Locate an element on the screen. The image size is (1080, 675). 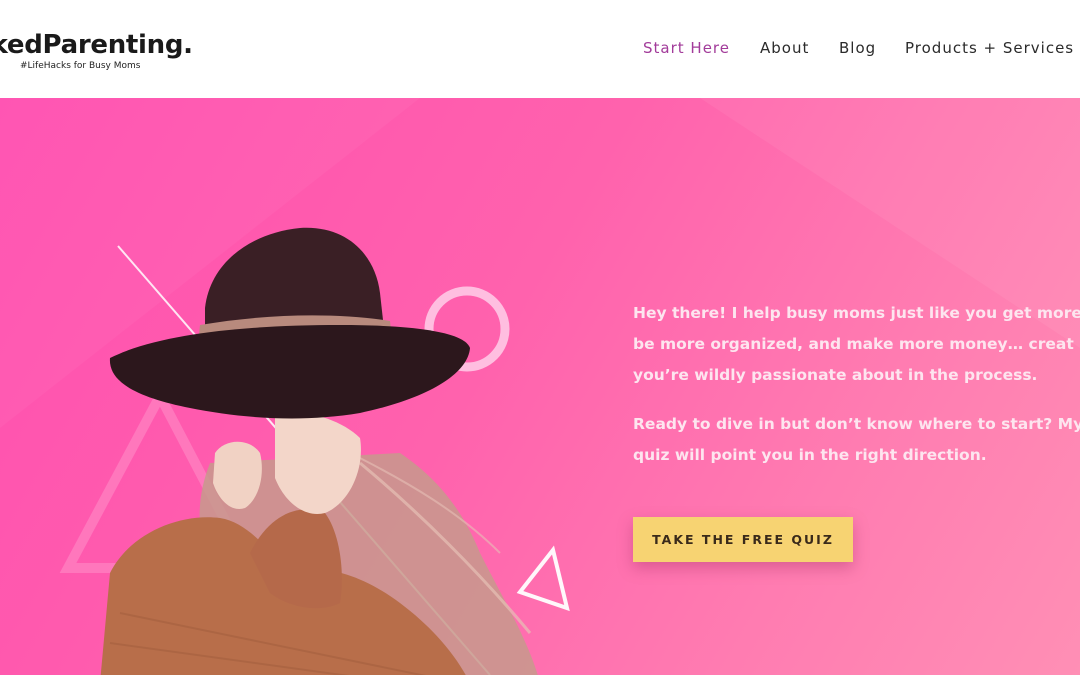
hat-brim is located at coordinates (290, 372).